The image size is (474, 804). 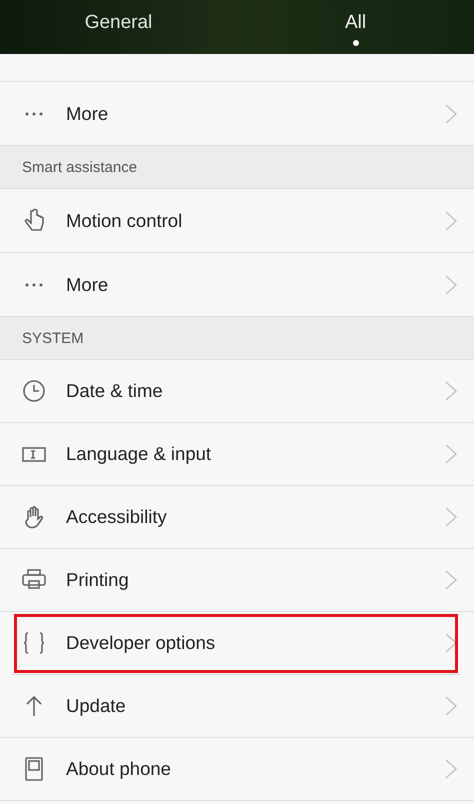 What do you see at coordinates (98, 580) in the screenshot?
I see `row-label: Printing` at bounding box center [98, 580].